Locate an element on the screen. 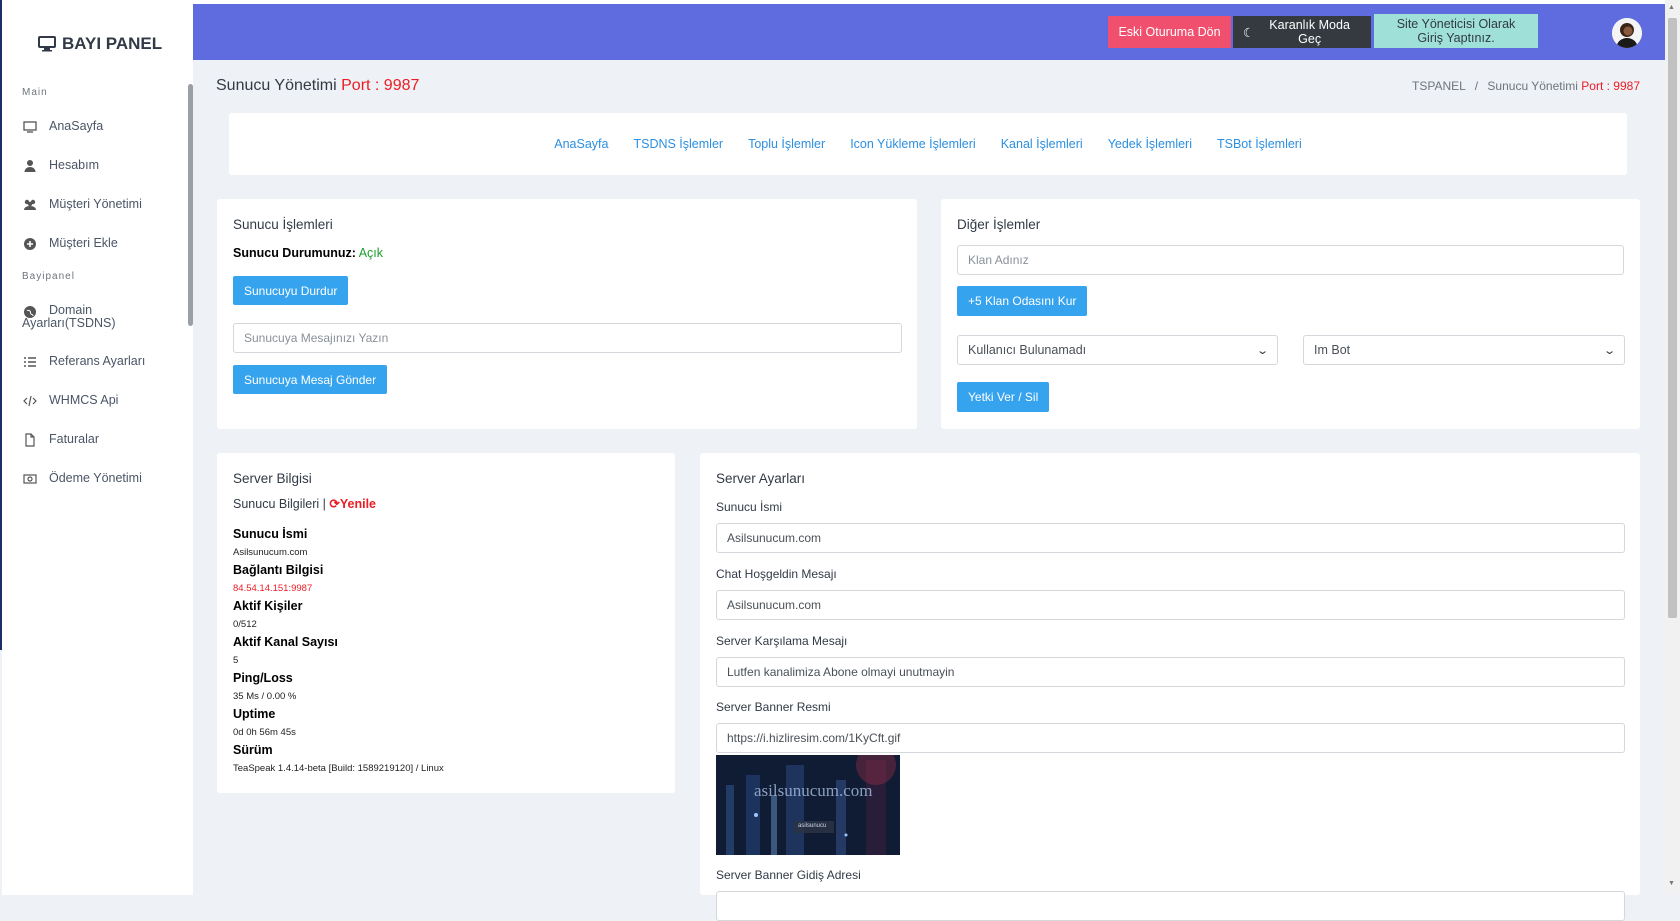 Image resolution: width=1680 pixels, height=921 pixels. sidebar-item-hesabim: Hesabım is located at coordinates (102, 166).